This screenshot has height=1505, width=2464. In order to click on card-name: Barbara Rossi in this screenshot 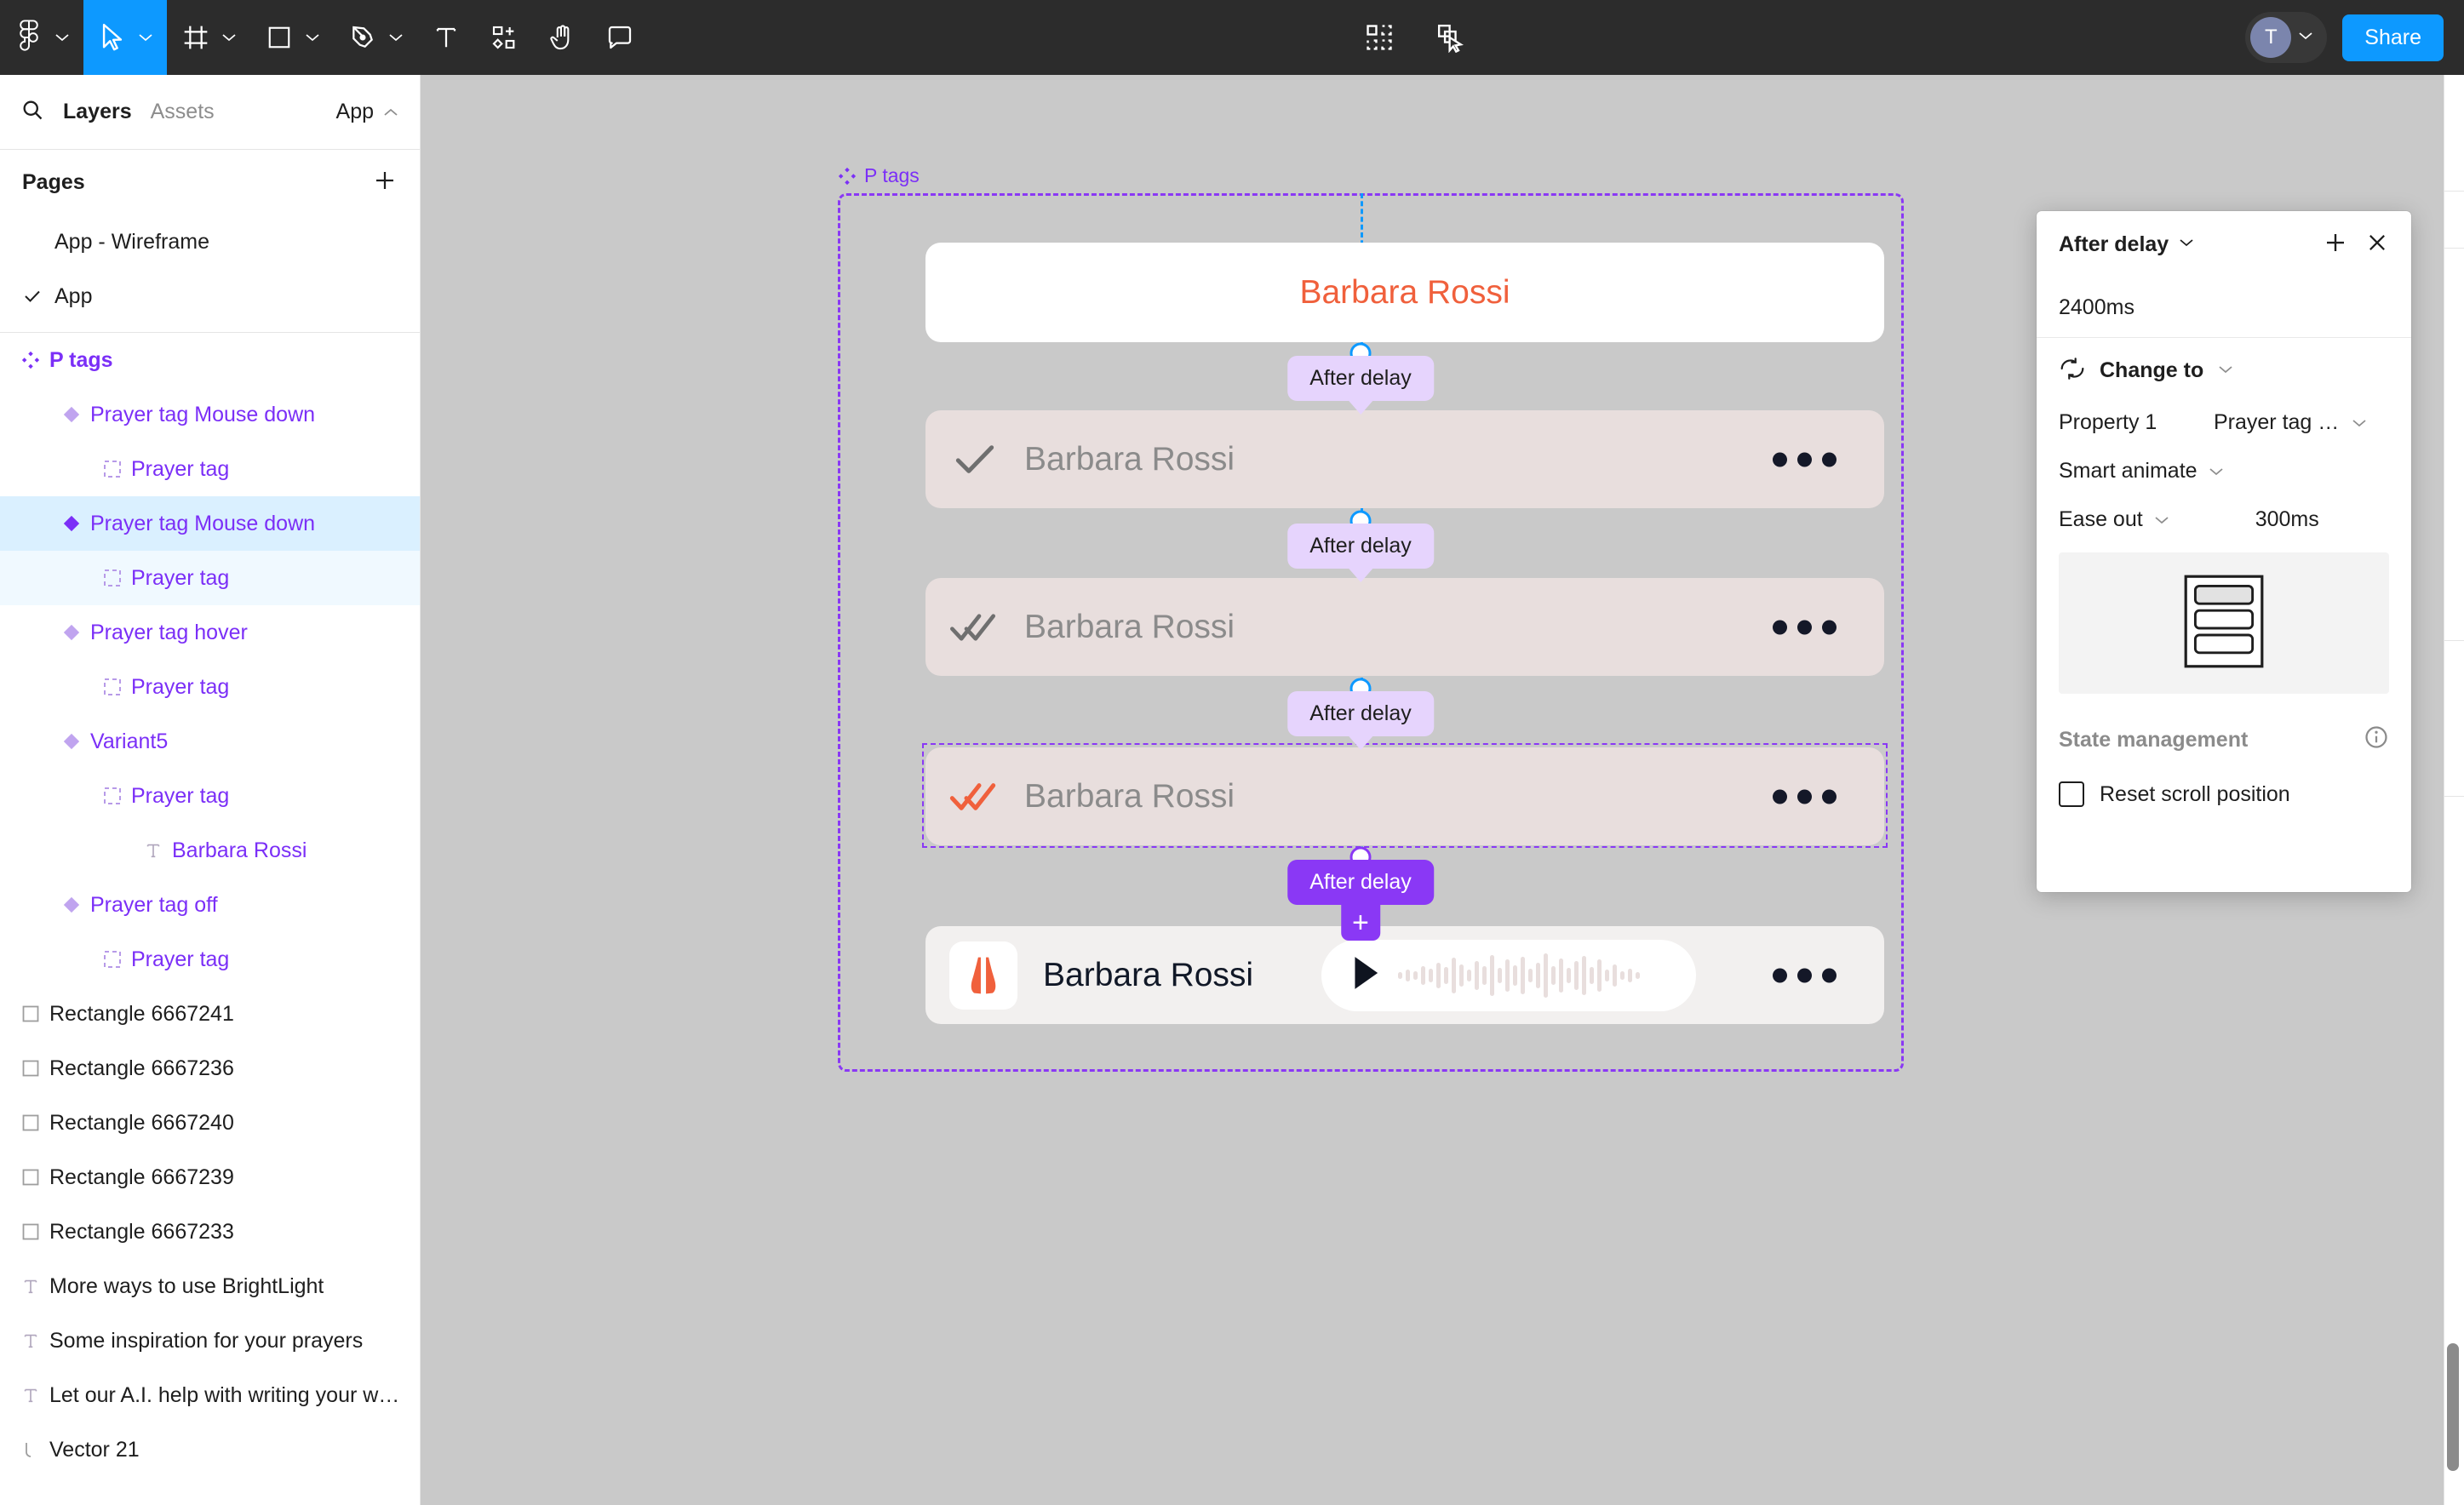, I will do `click(1405, 292)`.